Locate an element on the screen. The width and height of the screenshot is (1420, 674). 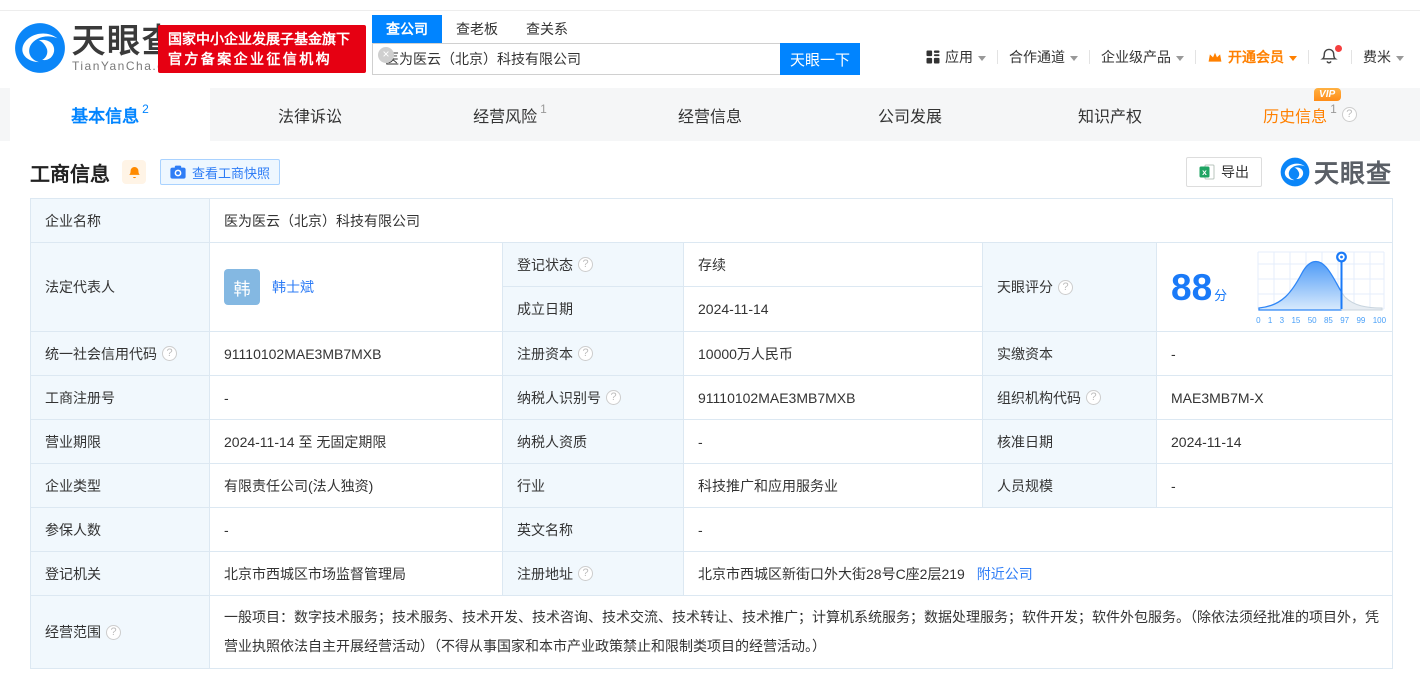
value-company-name: 医为医云（北京）科技有限公司 is located at coordinates (801, 220).